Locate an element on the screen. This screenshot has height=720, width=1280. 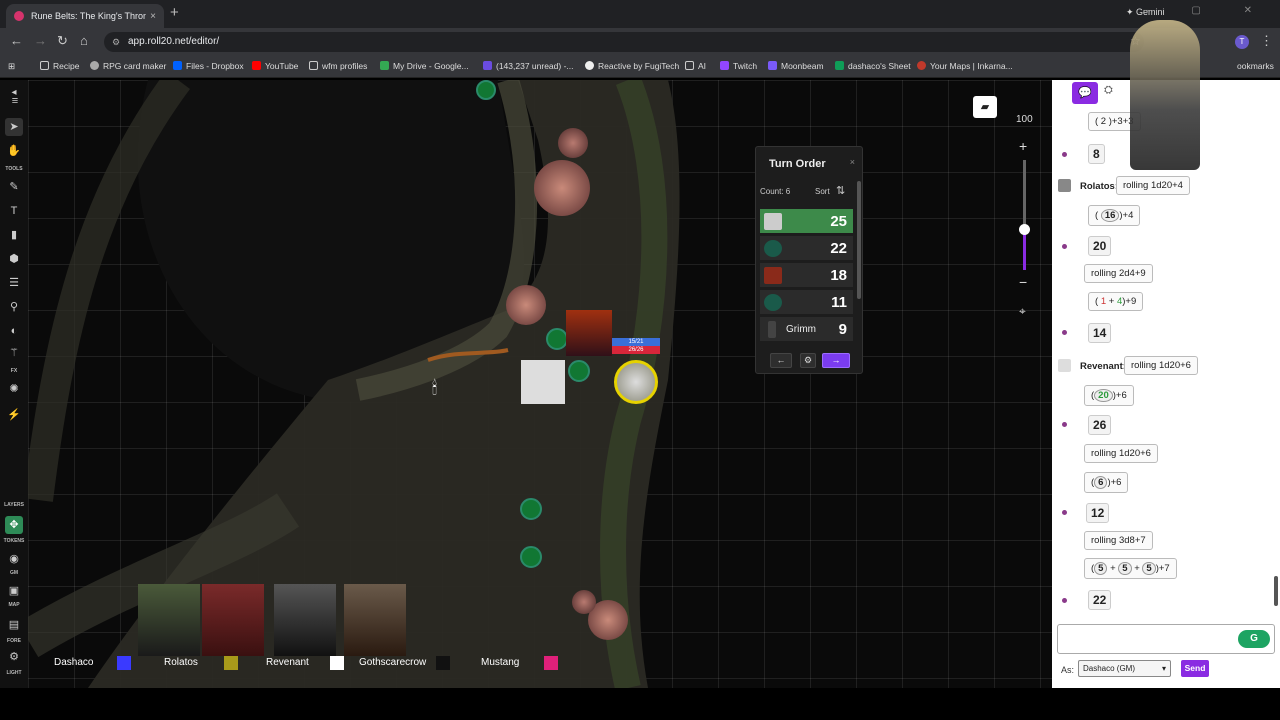
close-icon: × is located at coordinates (852, 162).